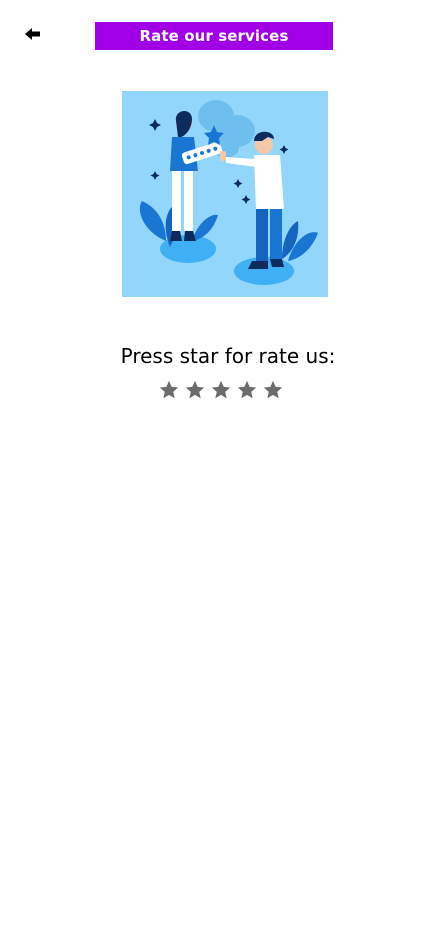 This screenshot has width=428, height=926. I want to click on rating-prompt: Press star for rate us:, so click(214, 356).